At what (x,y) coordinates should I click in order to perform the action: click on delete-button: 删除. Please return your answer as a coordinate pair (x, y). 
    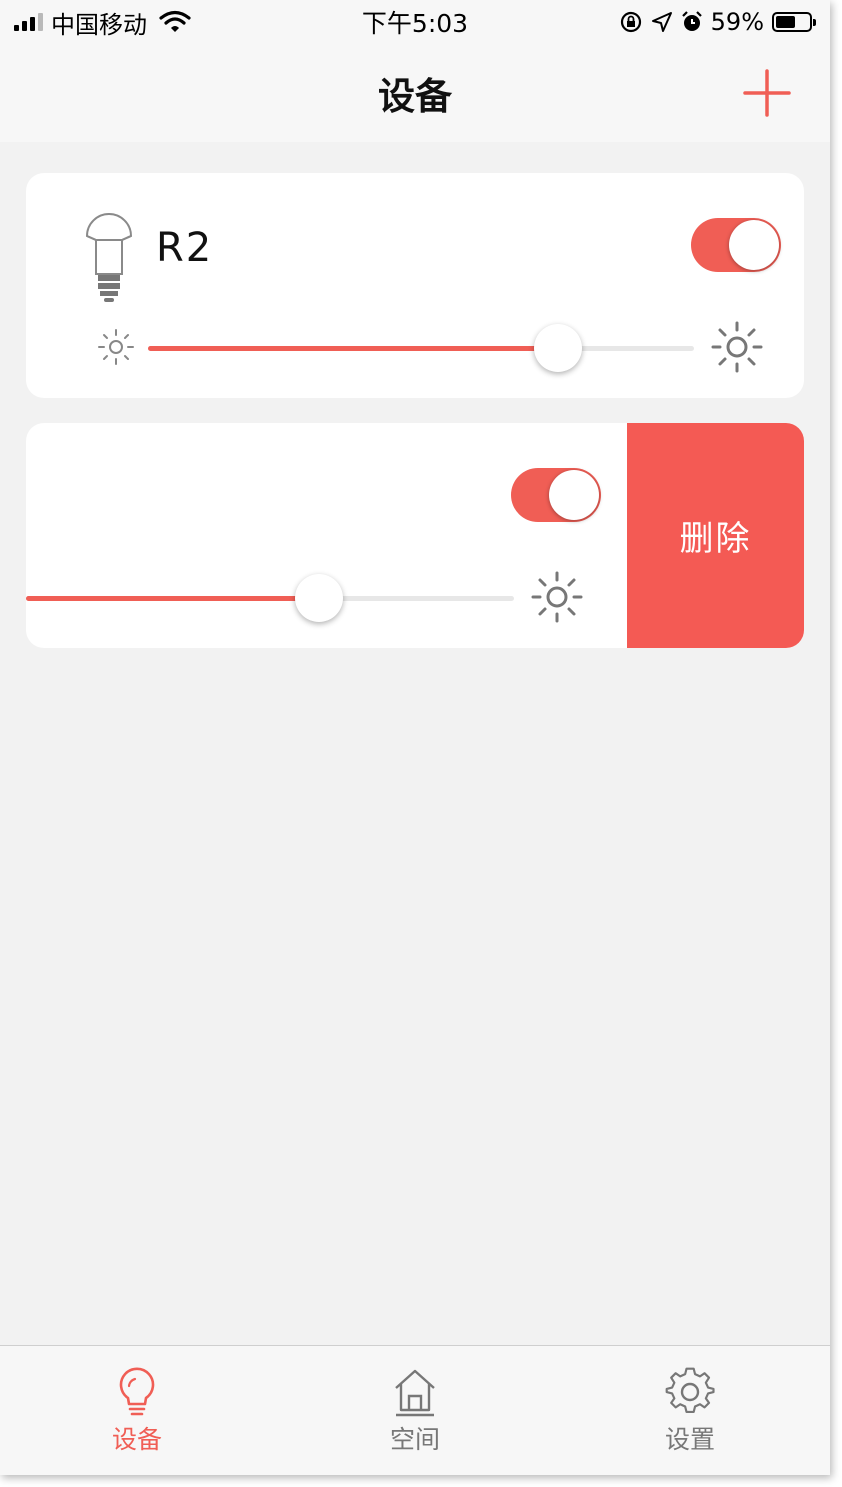
    Looking at the image, I should click on (715, 535).